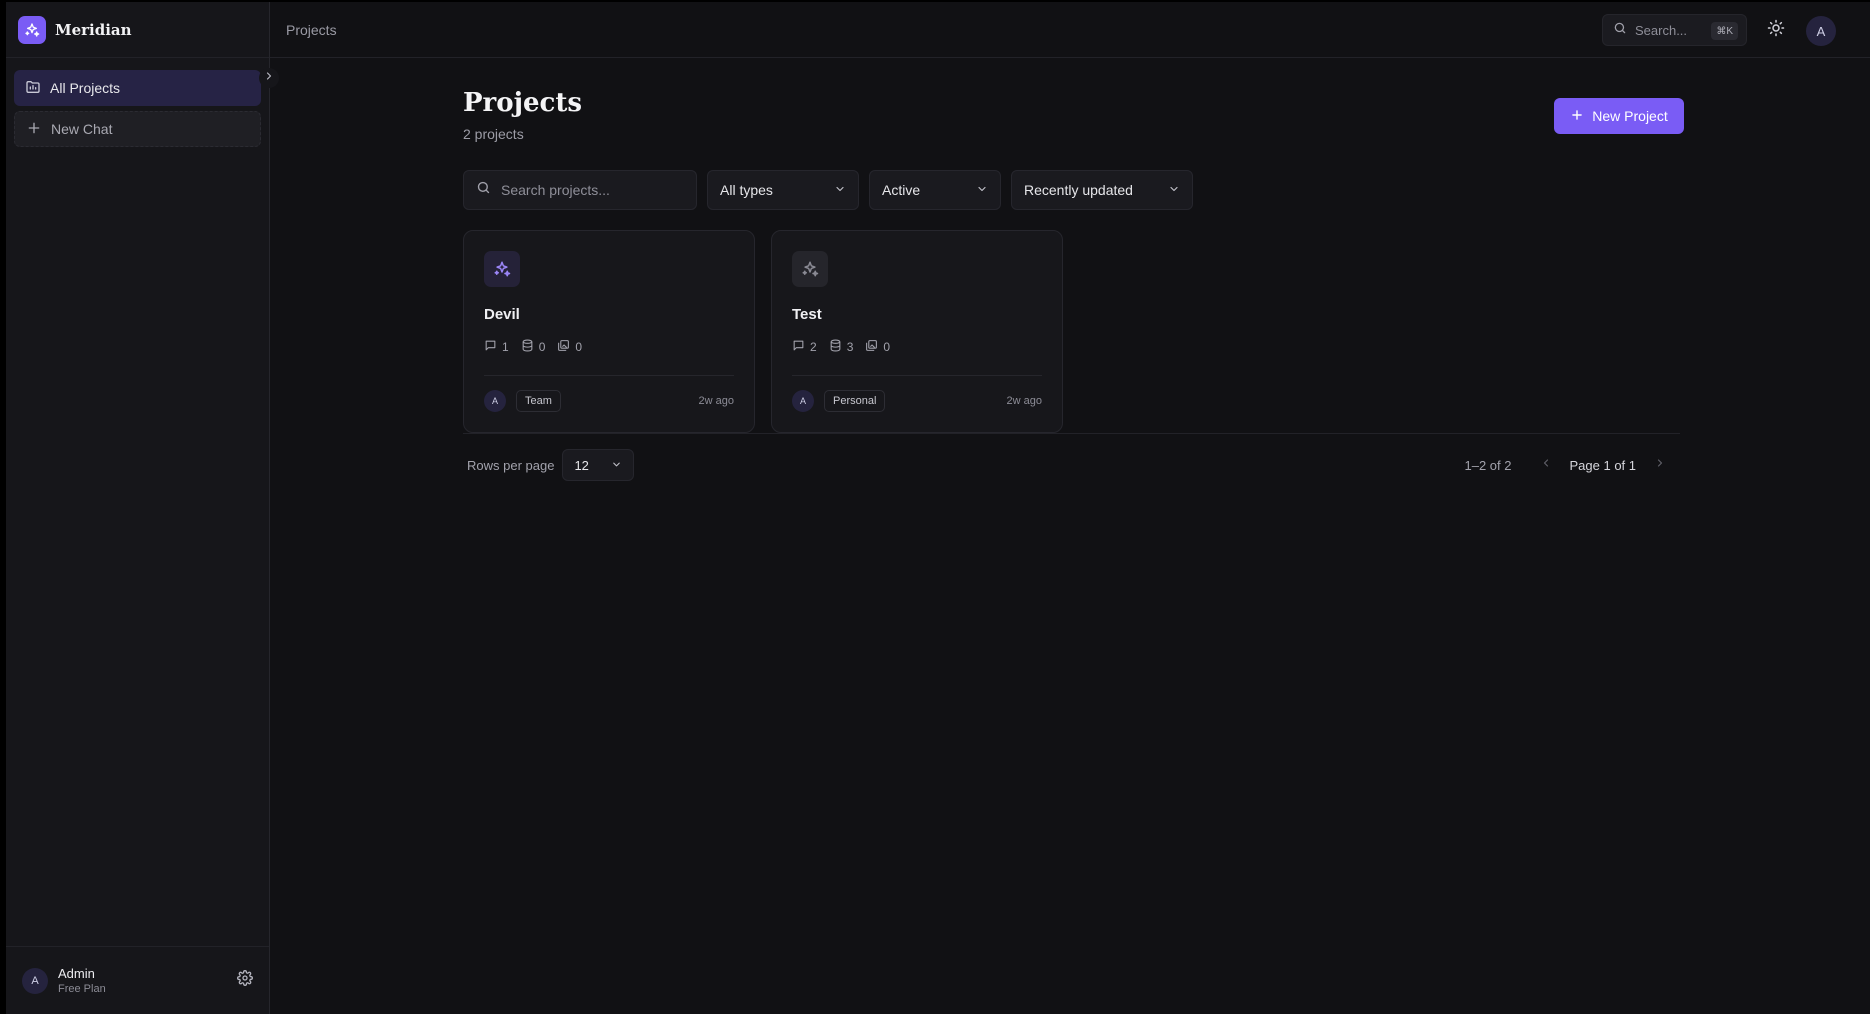  I want to click on source-count: 3, so click(841, 347).